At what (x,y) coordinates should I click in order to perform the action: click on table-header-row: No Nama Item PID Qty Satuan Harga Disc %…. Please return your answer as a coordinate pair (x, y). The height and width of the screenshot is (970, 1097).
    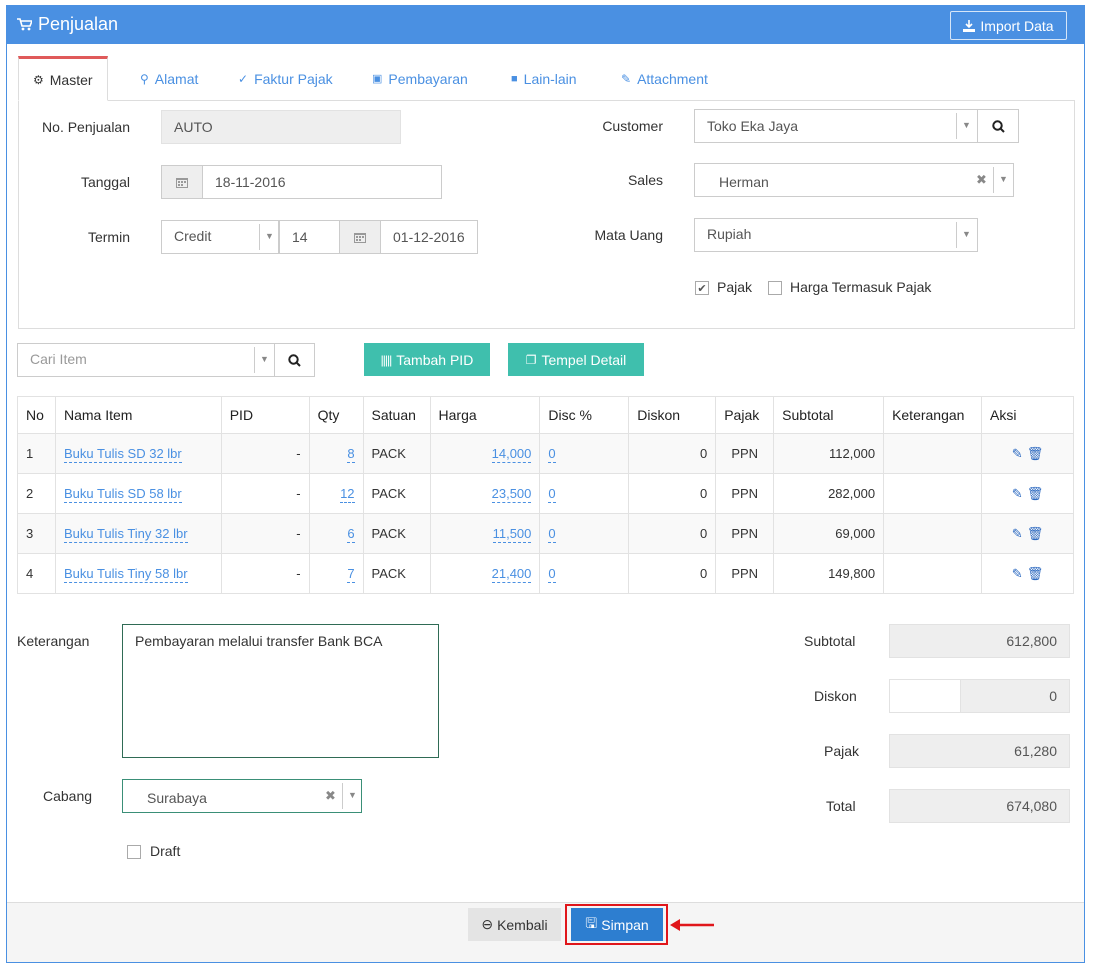
    Looking at the image, I should click on (545, 415).